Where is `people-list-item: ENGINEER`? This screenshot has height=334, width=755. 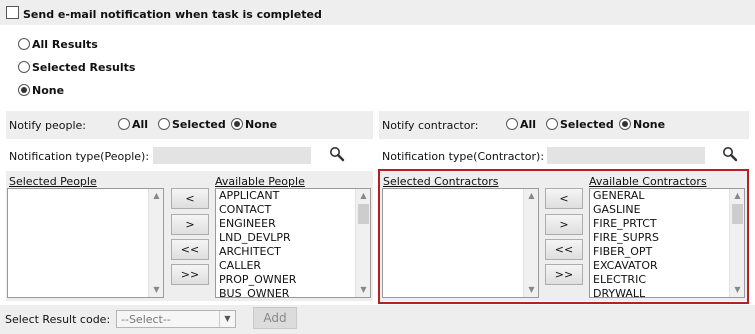
people-list-item: ENGINEER is located at coordinates (293, 224).